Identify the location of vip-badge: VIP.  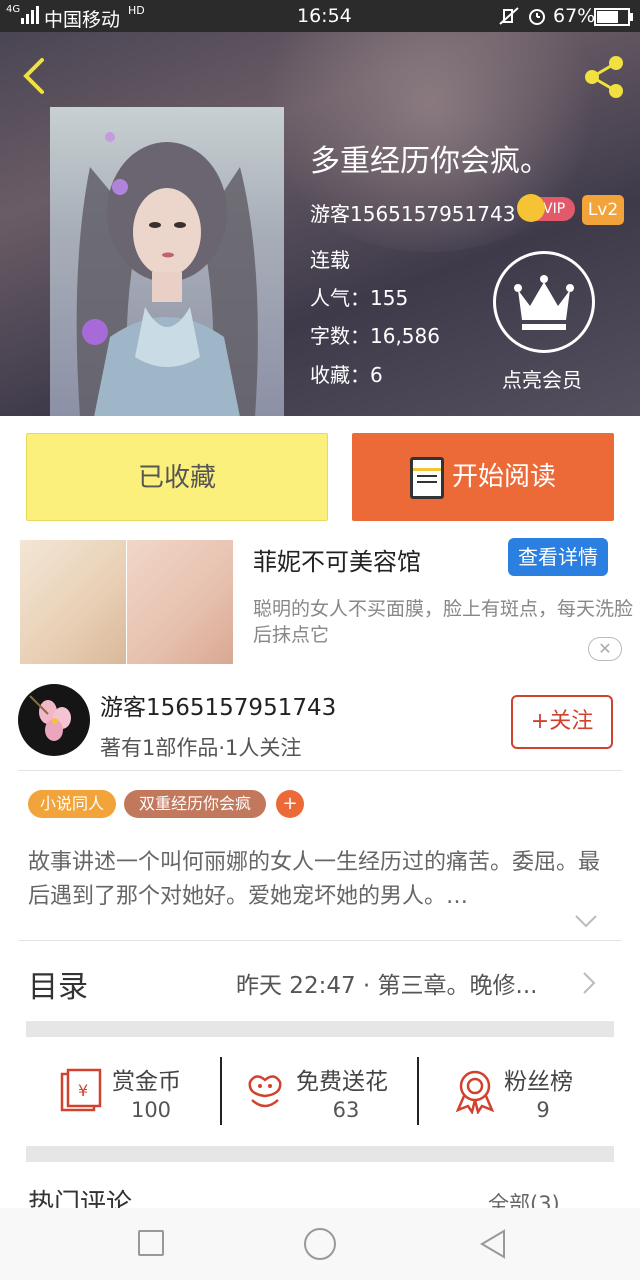
(546, 208).